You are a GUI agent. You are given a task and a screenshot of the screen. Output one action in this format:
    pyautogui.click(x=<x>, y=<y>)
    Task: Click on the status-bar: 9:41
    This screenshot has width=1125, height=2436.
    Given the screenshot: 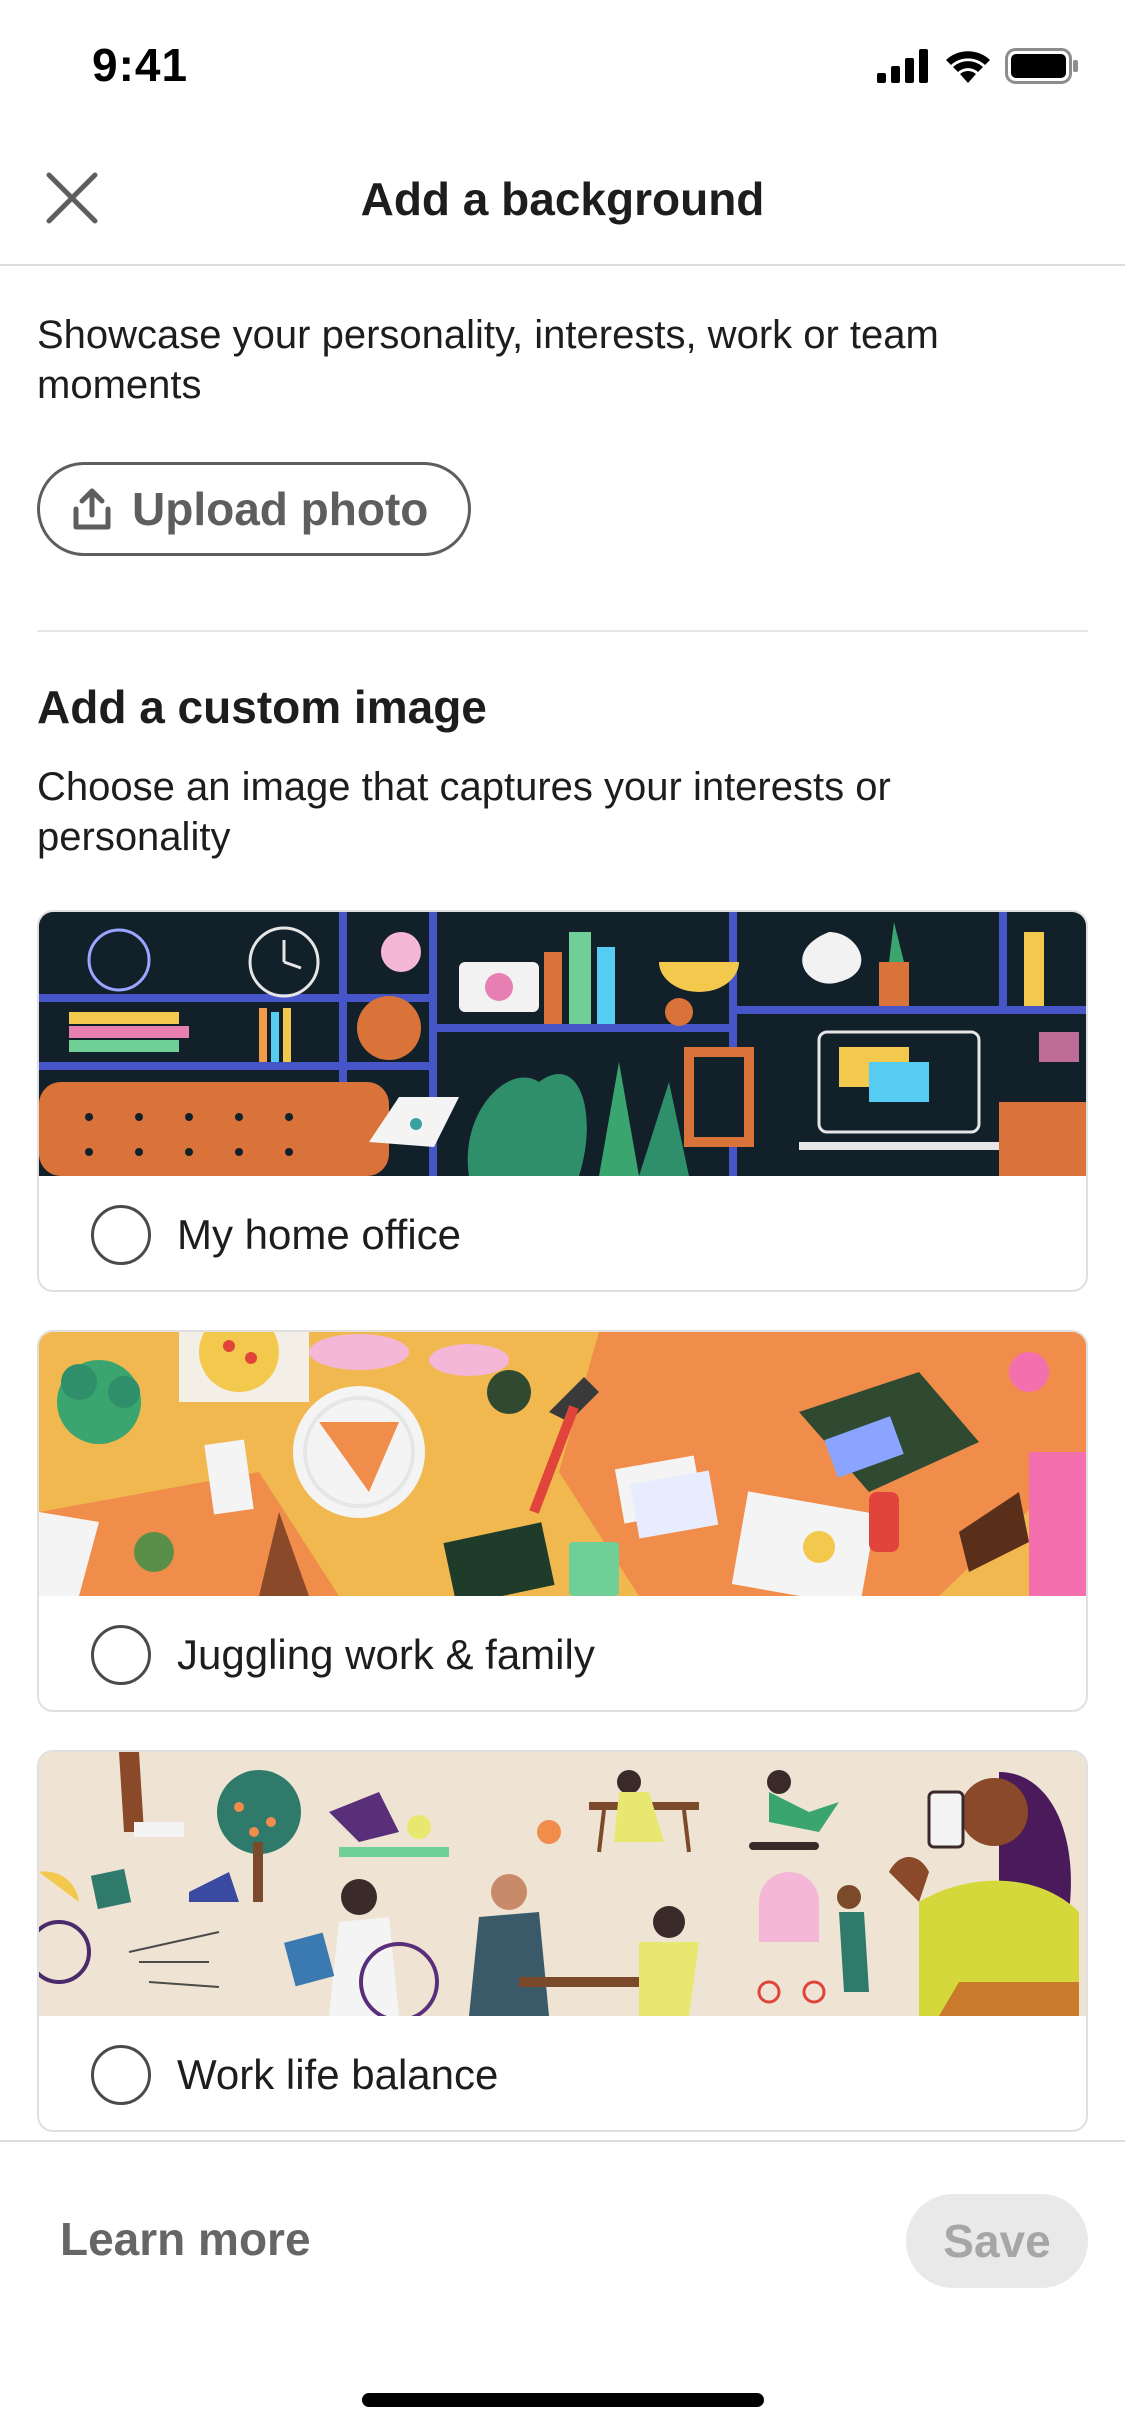 What is the action you would take?
    pyautogui.click(x=562, y=66)
    